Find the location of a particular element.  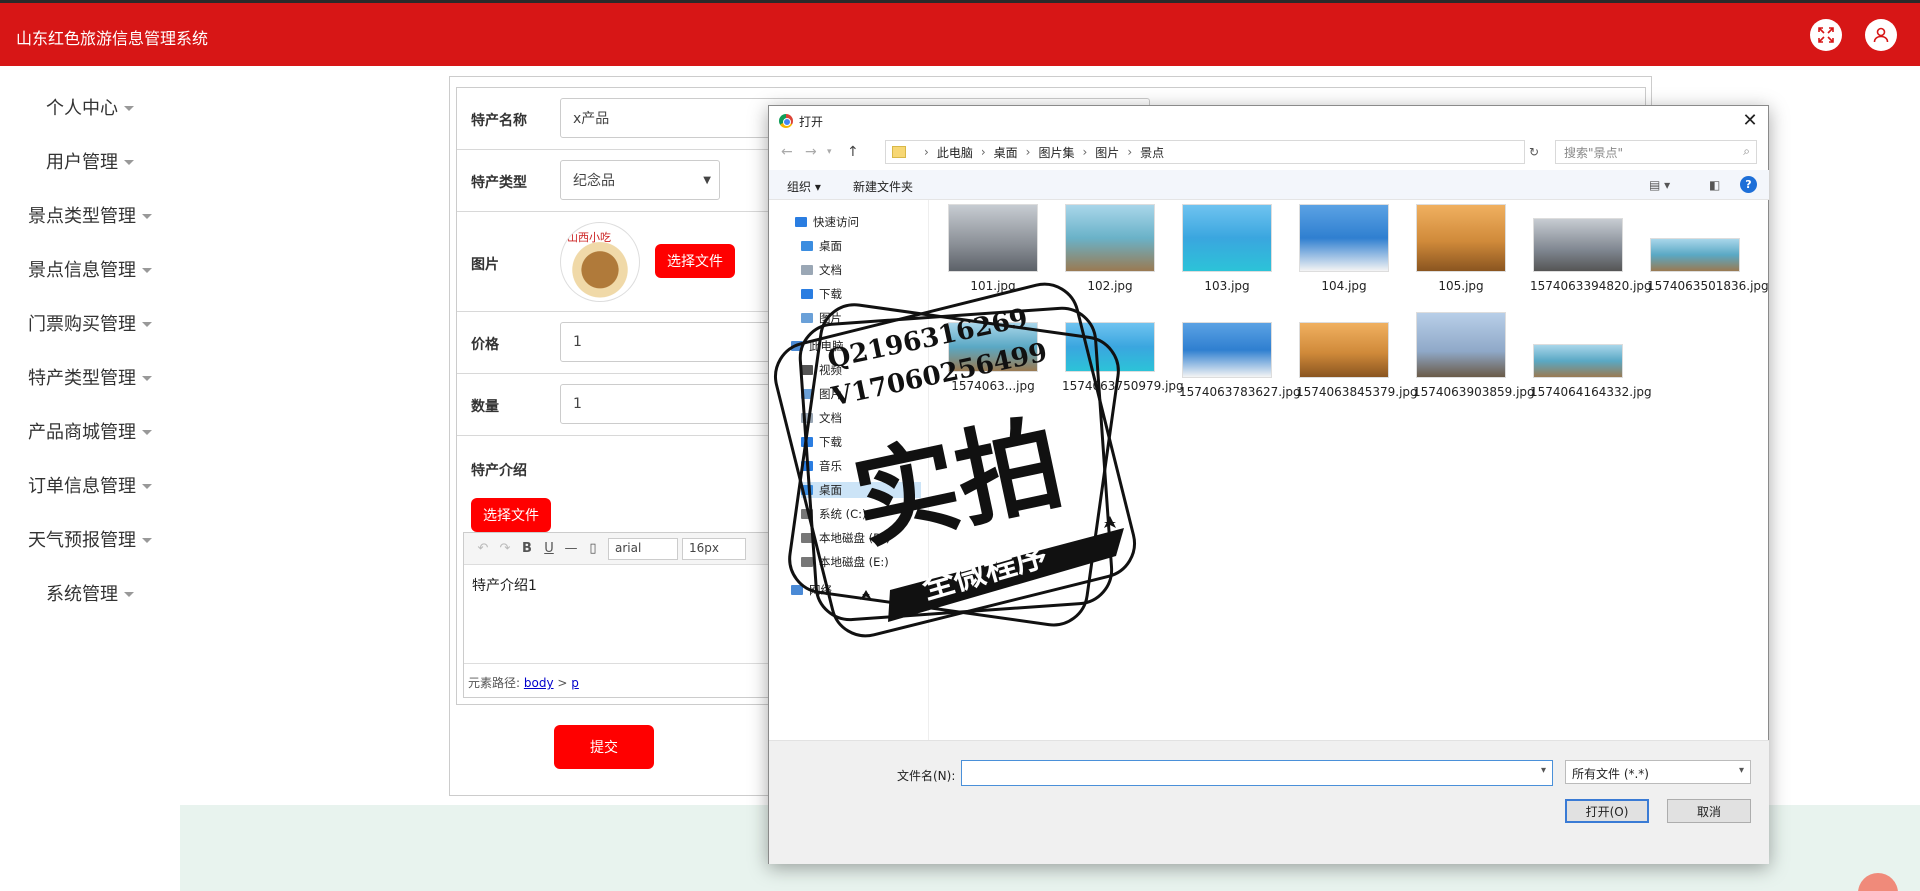

sidebar-item-scenic-info: 景点信息管理 is located at coordinates (90, 269).